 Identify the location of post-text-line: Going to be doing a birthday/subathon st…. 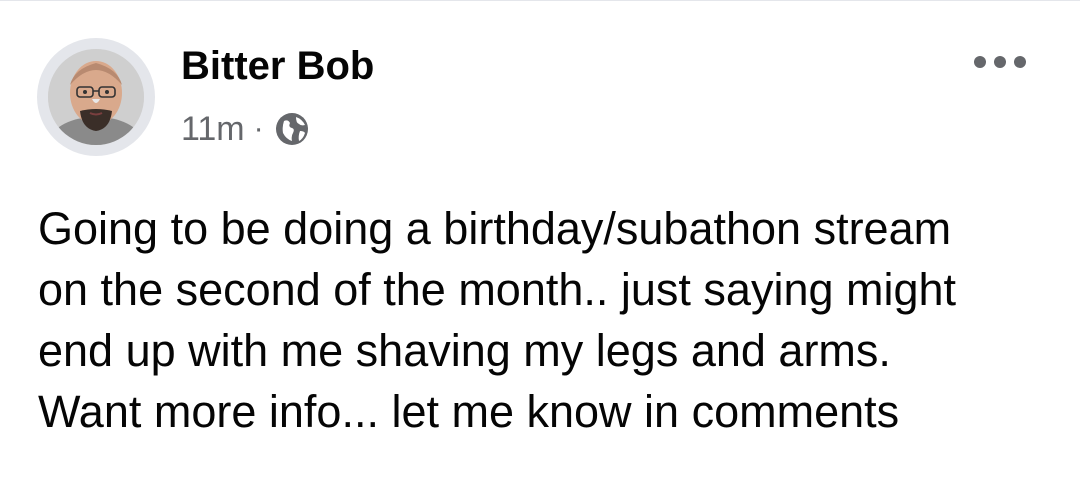
(495, 228).